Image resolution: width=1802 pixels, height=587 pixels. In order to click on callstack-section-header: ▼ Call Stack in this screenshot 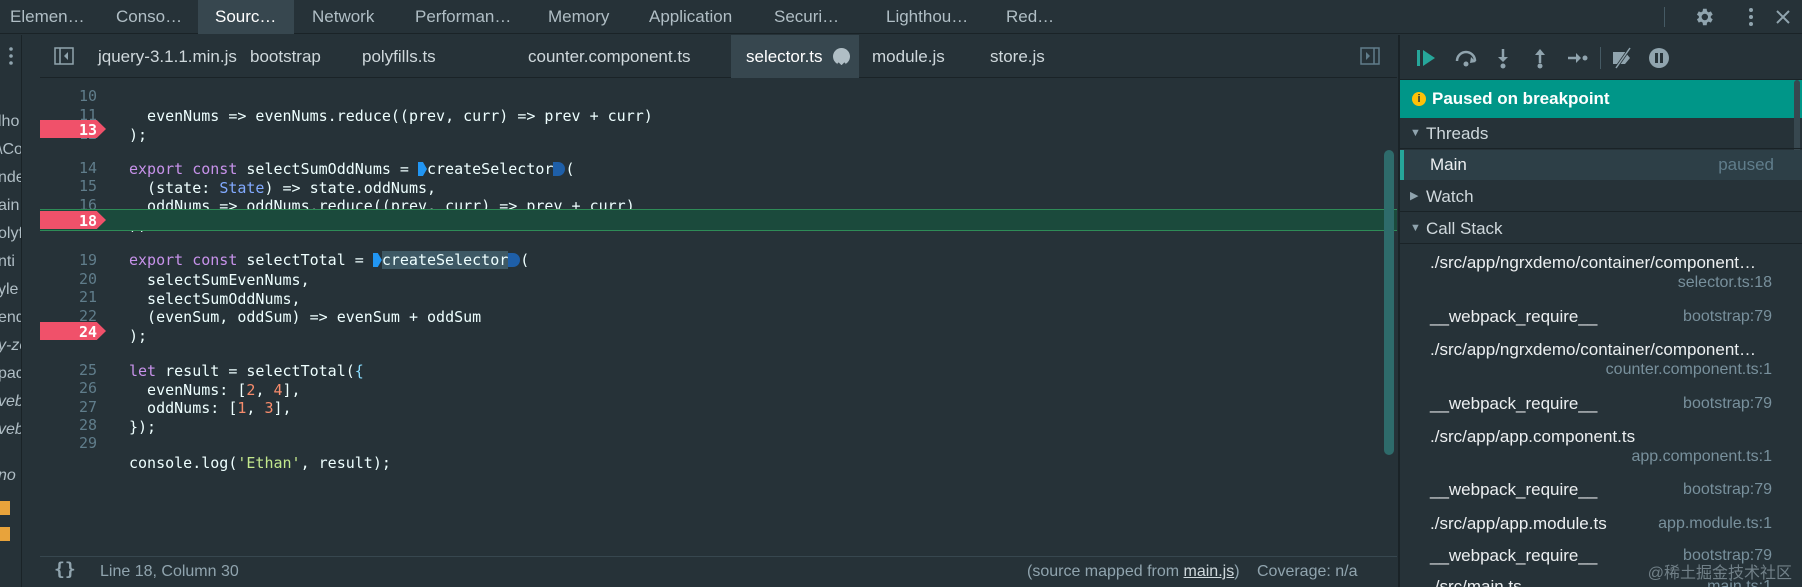, I will do `click(1601, 228)`.